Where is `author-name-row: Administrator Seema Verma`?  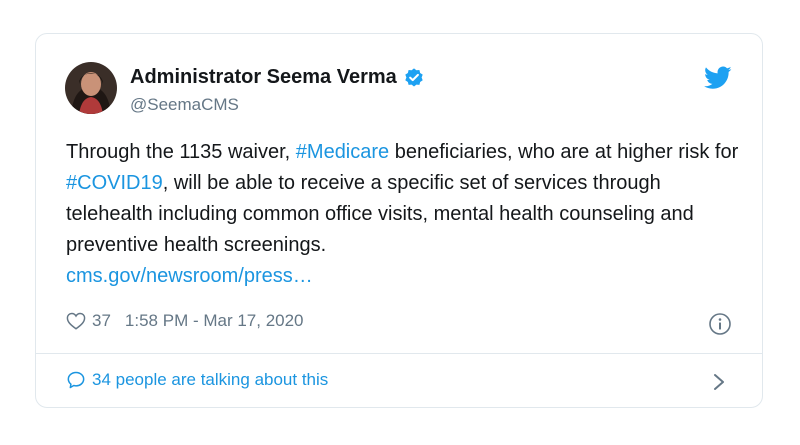
author-name-row: Administrator Seema Verma is located at coordinates (277, 77).